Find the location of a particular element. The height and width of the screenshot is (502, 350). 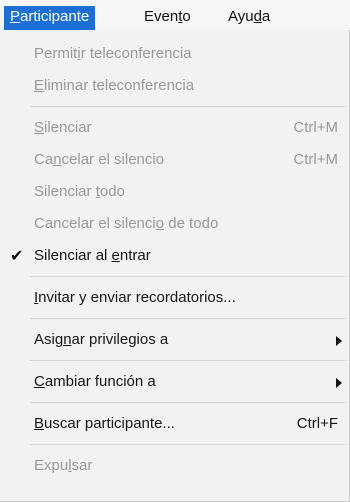

menu-item-label: Asignar privilegios a is located at coordinates (101, 339).